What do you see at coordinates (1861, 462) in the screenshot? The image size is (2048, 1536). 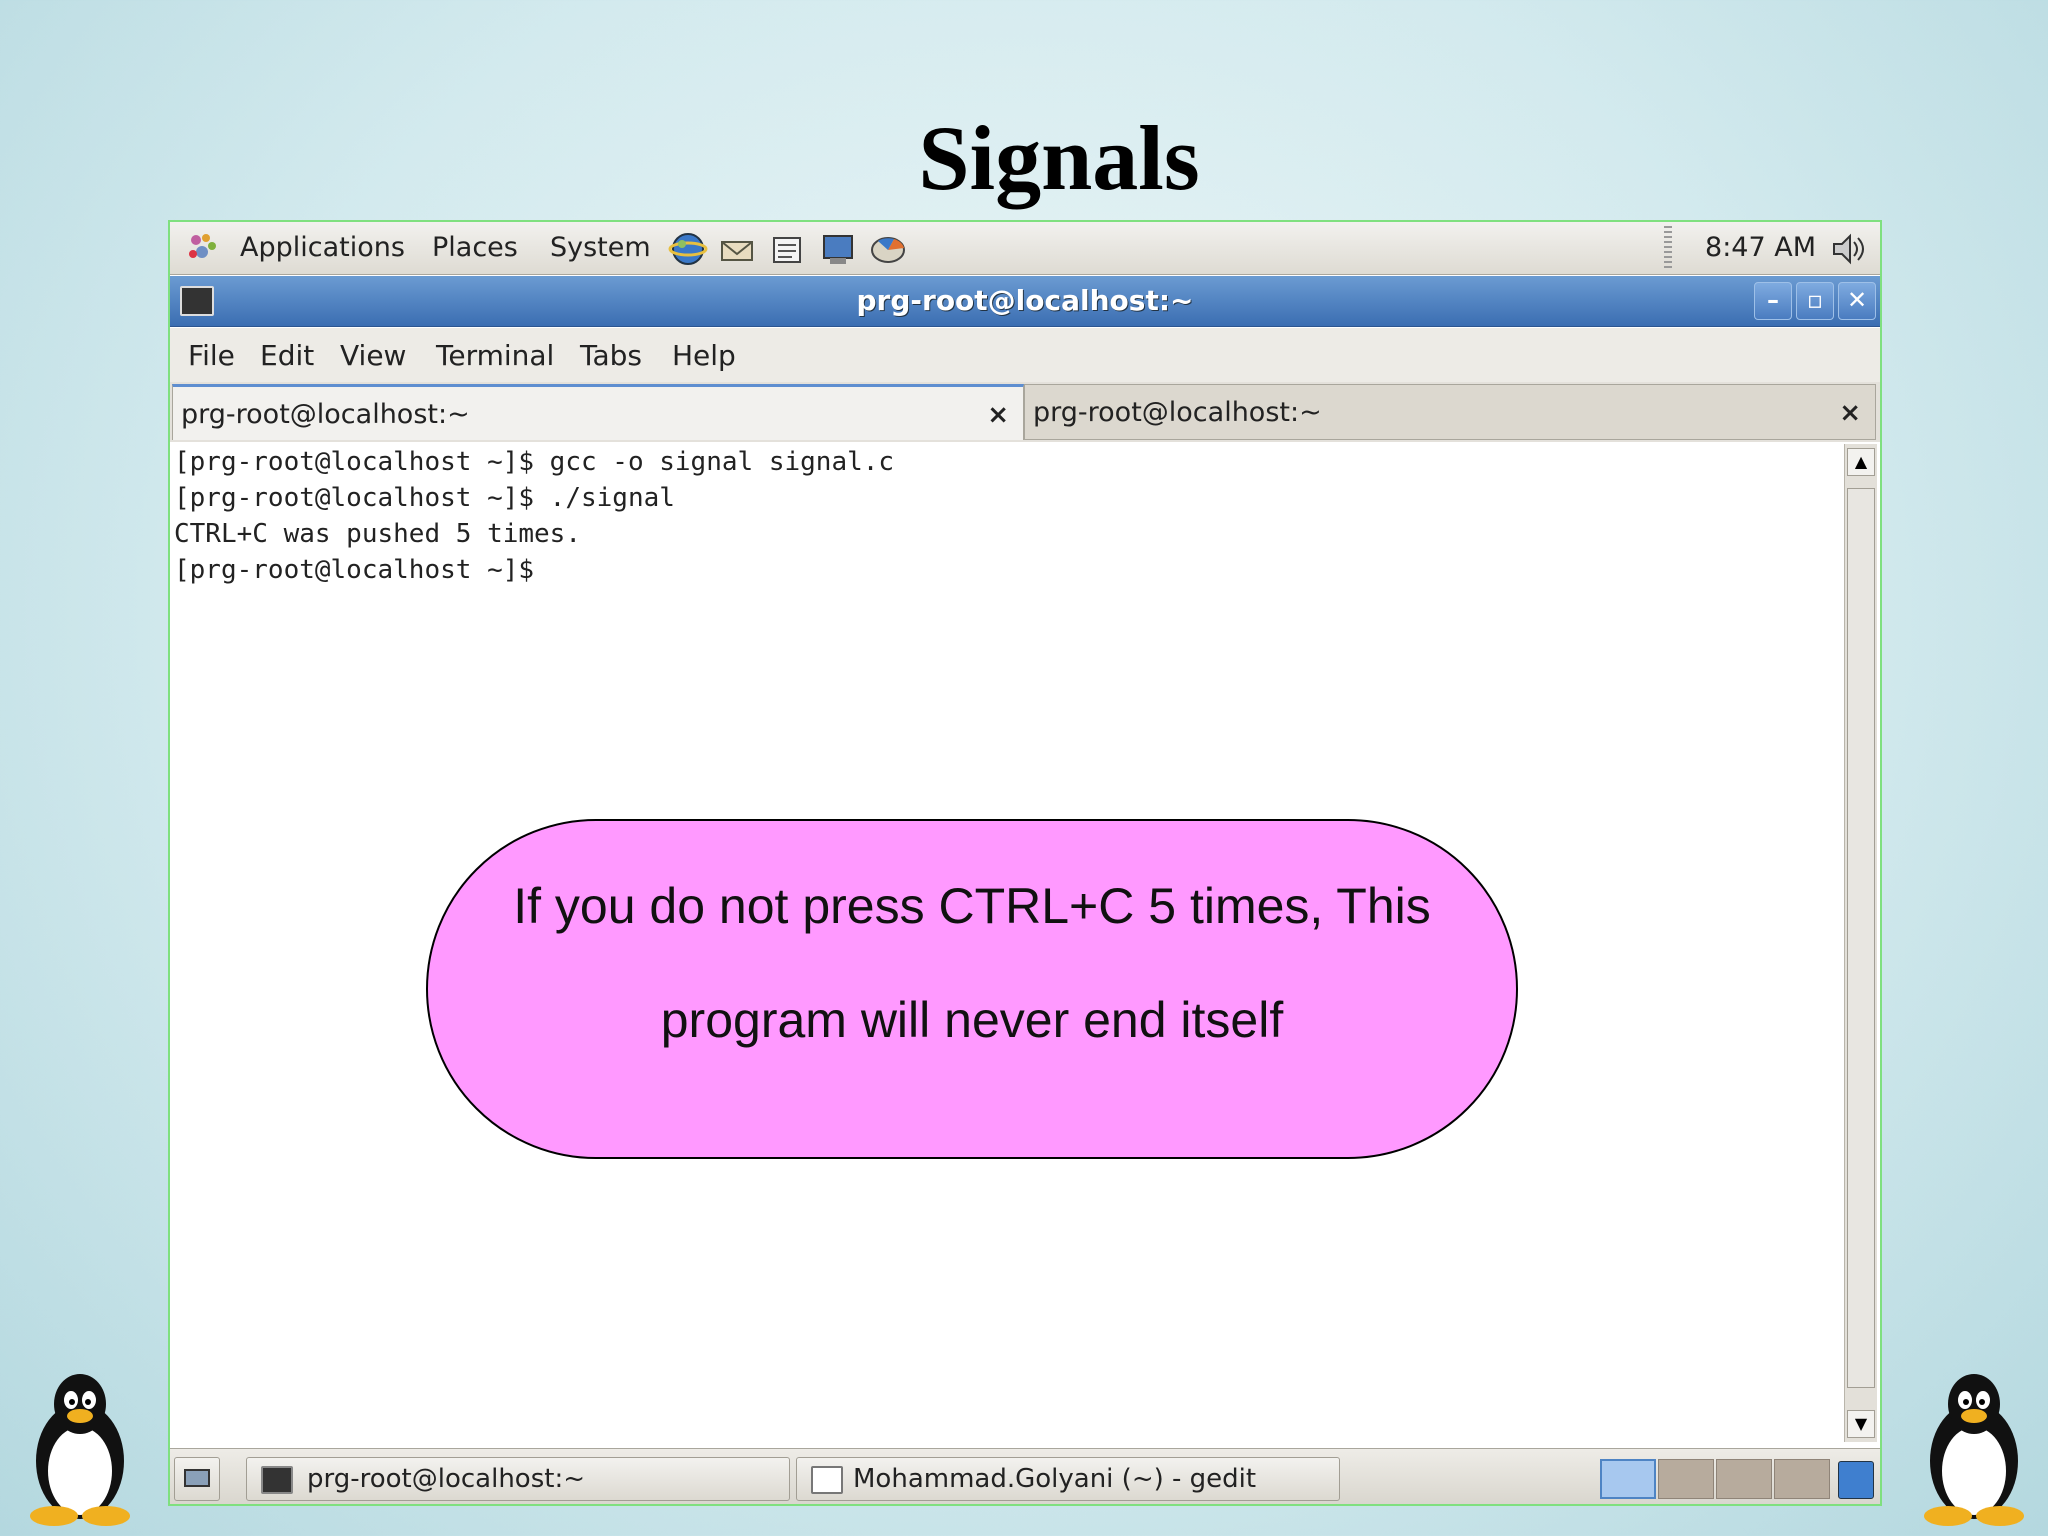 I see `scroll-up-arrow-icon: ▲` at bounding box center [1861, 462].